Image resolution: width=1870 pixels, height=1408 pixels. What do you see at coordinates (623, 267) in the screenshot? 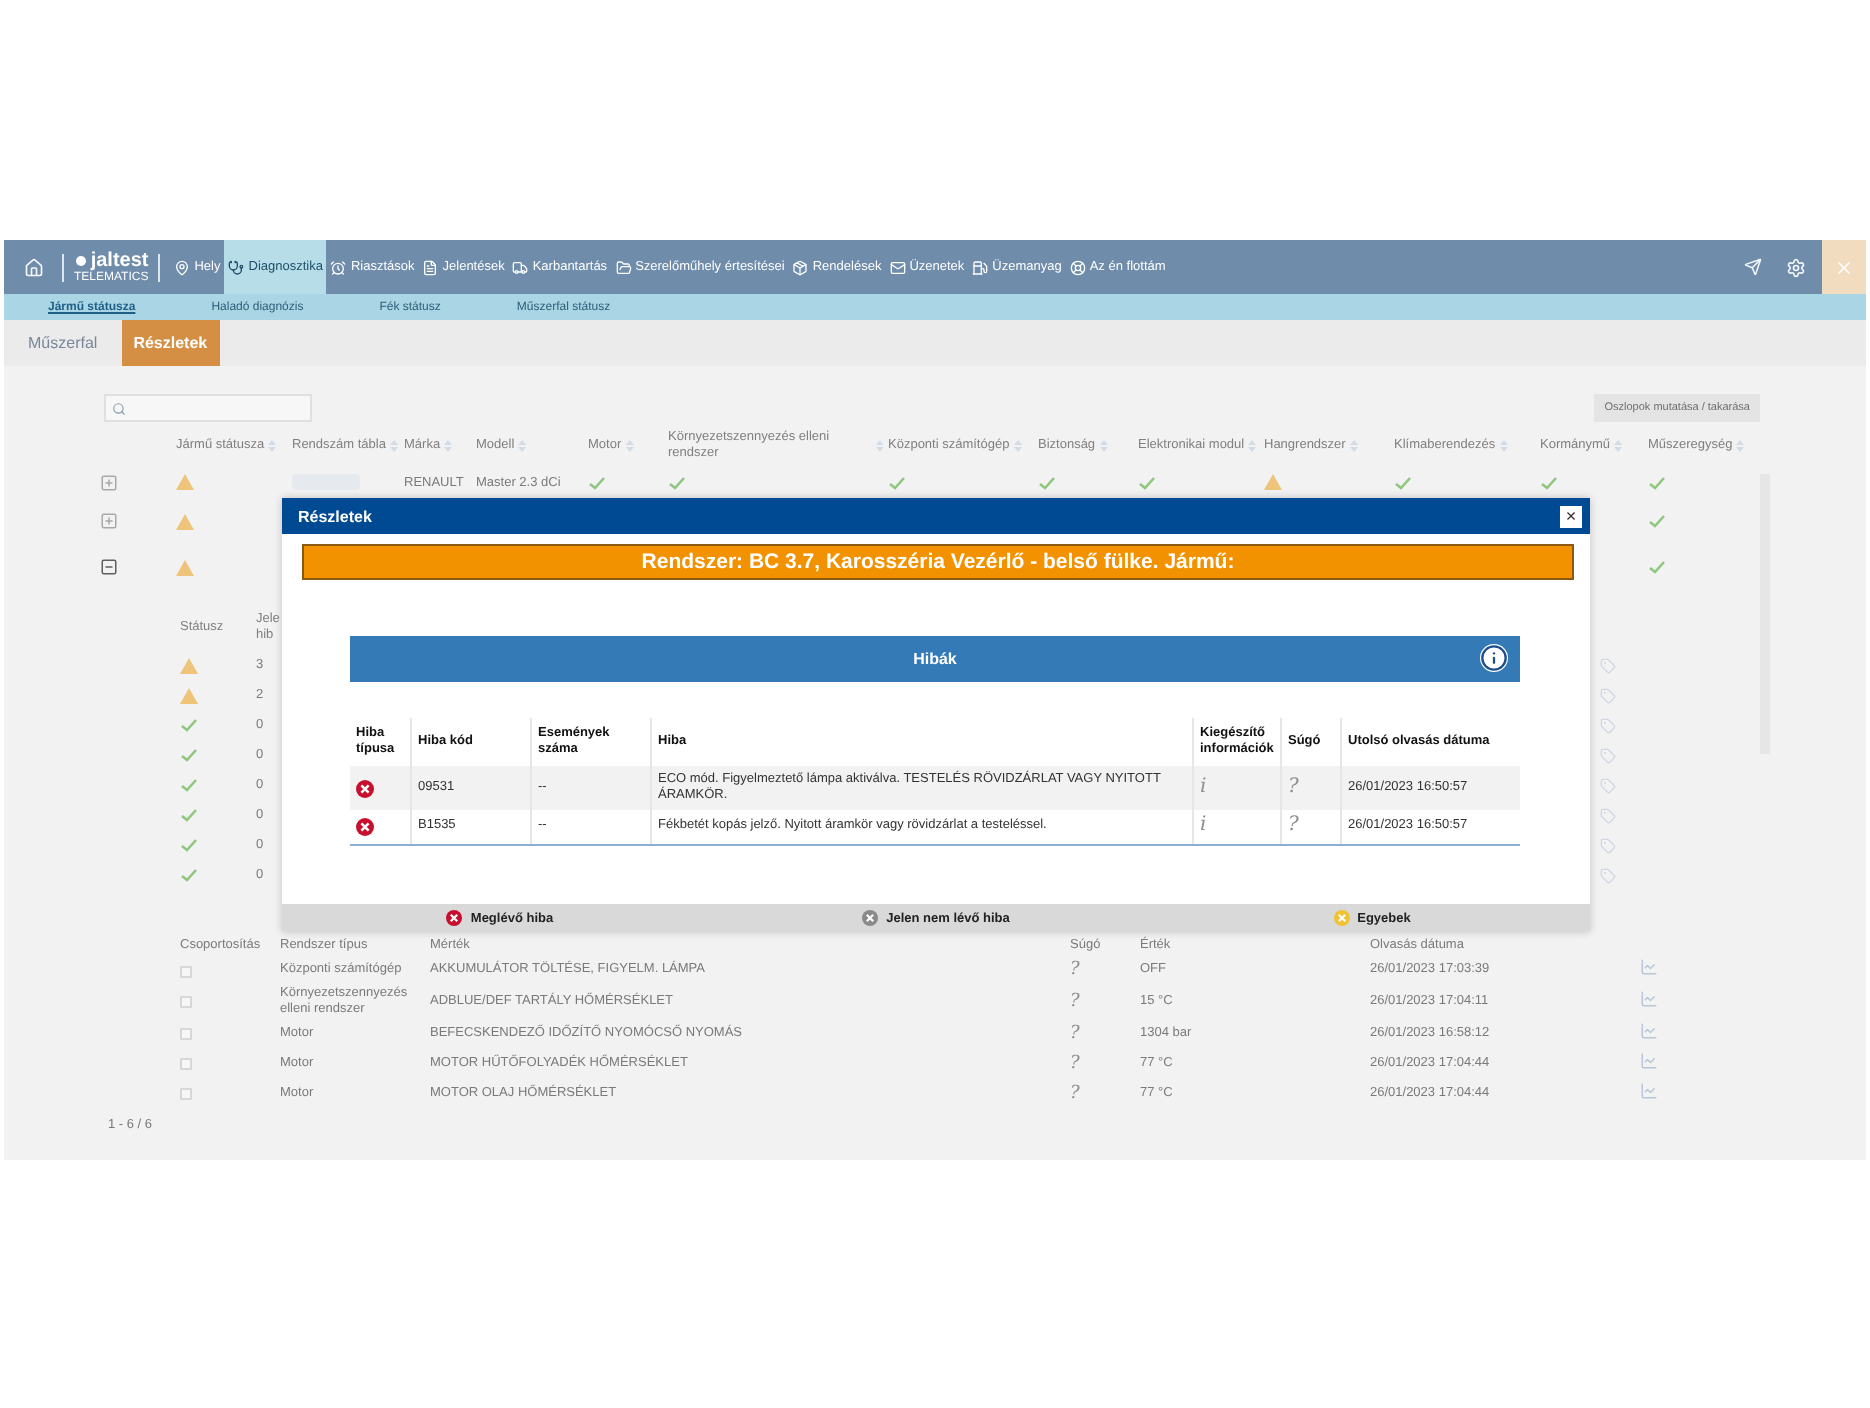
I see `folder-icon` at bounding box center [623, 267].